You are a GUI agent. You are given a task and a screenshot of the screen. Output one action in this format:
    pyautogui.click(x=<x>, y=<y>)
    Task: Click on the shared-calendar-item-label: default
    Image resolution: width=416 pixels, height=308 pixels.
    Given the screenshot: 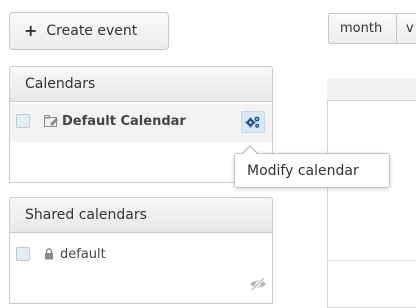 What is the action you would take?
    pyautogui.click(x=83, y=254)
    